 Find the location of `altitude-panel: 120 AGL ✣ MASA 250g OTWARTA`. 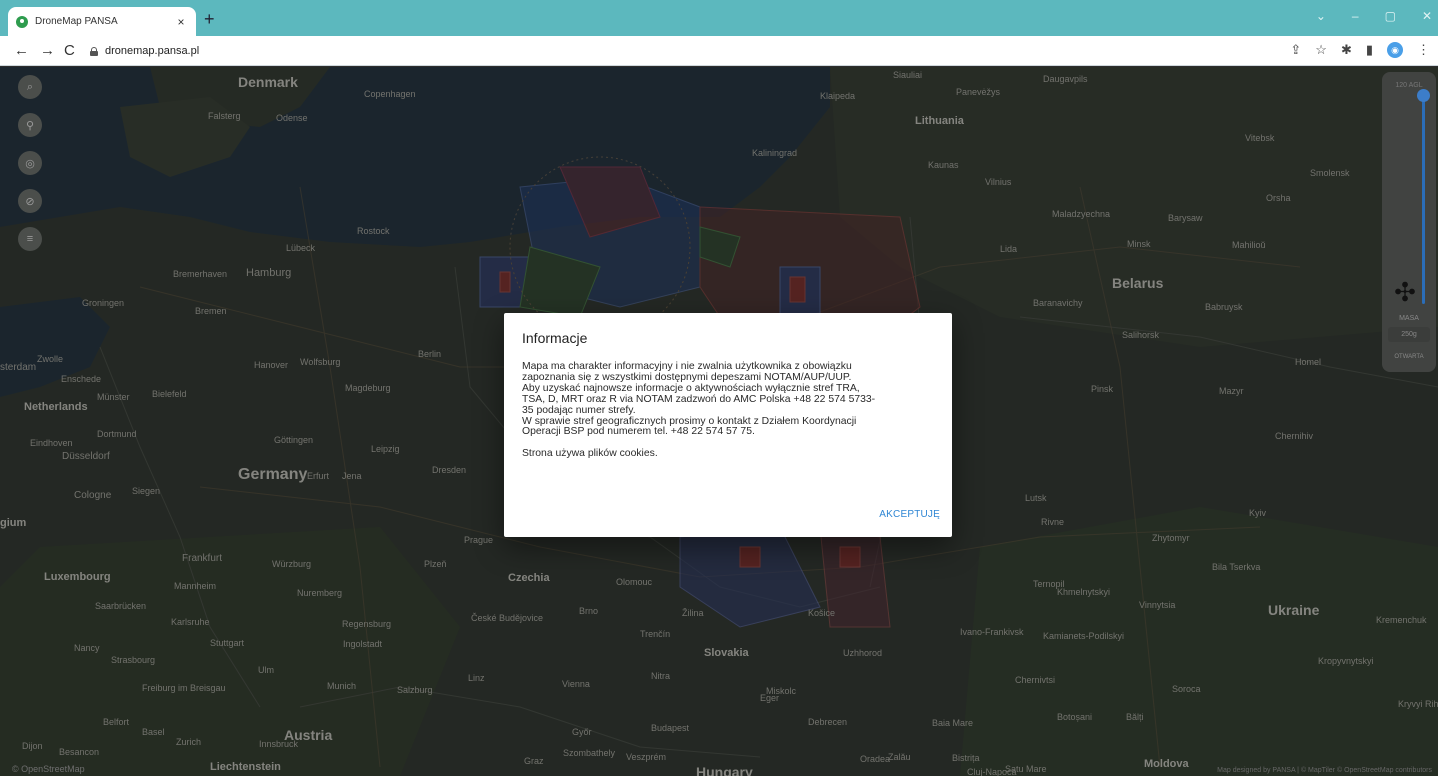

altitude-panel: 120 AGL ✣ MASA 250g OTWARTA is located at coordinates (1409, 222).